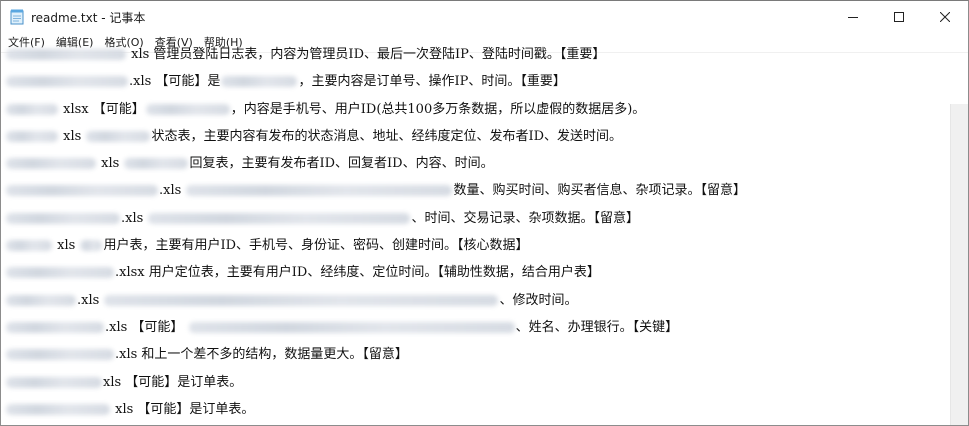 The width and height of the screenshot is (969, 426). What do you see at coordinates (144, 327) in the screenshot?
I see `line-text: .xls 【可能】` at bounding box center [144, 327].